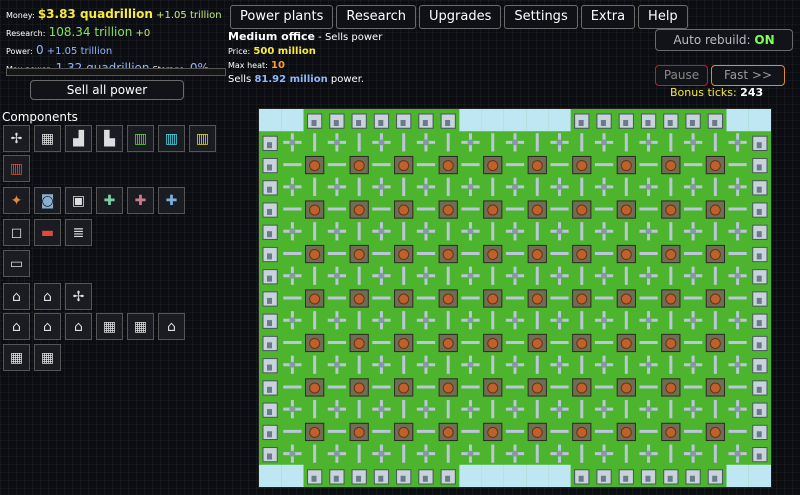 Image resolution: width=800 pixels, height=495 pixels. Describe the element at coordinates (78, 326) in the screenshot. I see `big-house-icon: ⌂` at that location.